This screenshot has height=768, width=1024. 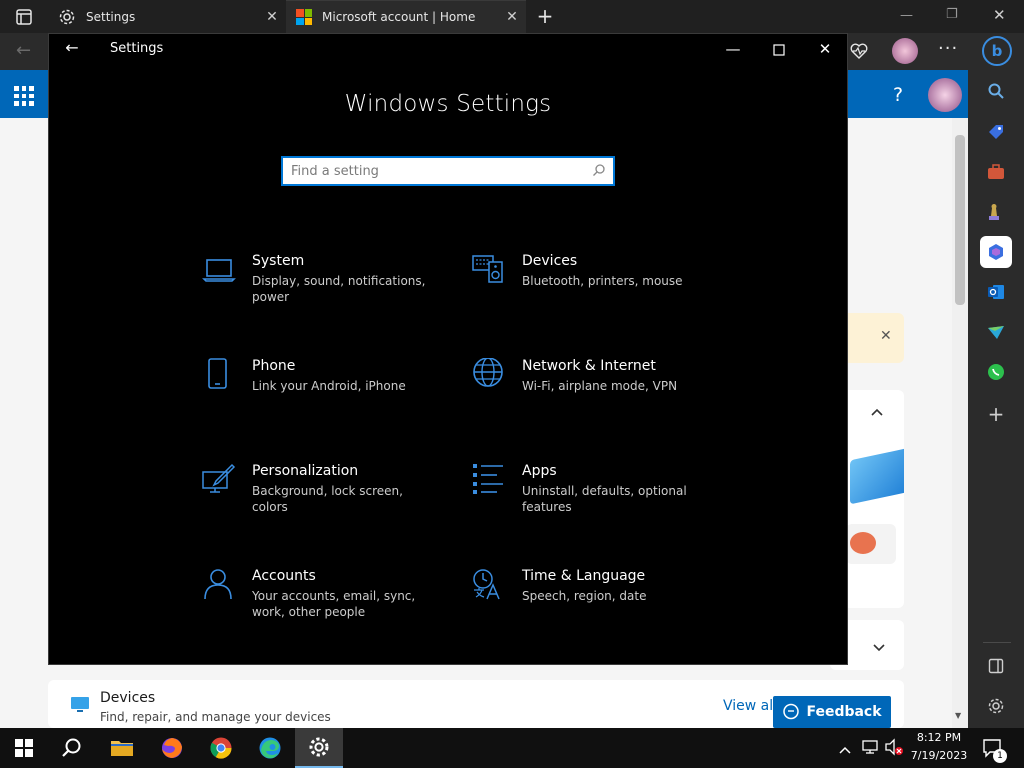 I want to click on dismiss-icon: ✕, so click(x=888, y=336).